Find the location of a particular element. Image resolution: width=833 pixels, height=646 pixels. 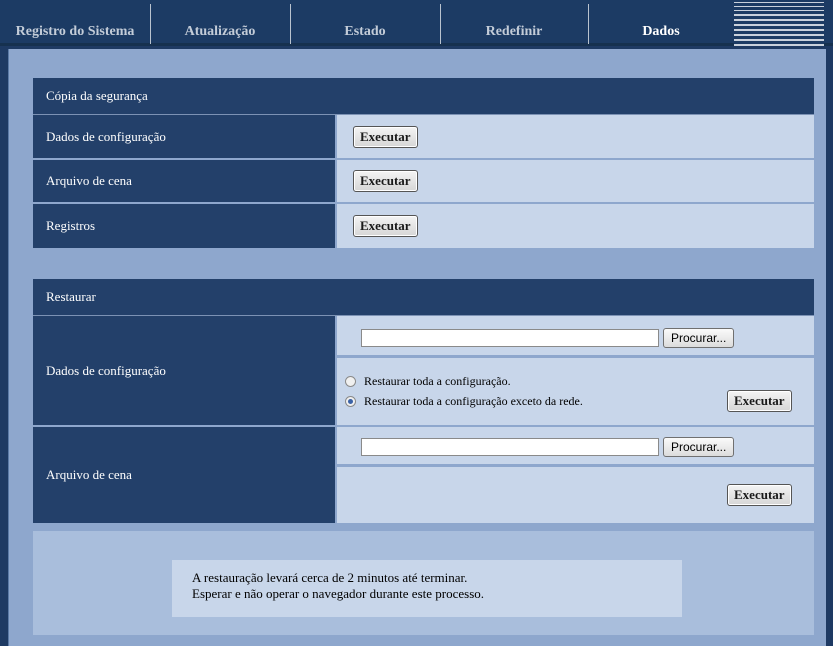

restore-option-all-radio is located at coordinates (350, 381).